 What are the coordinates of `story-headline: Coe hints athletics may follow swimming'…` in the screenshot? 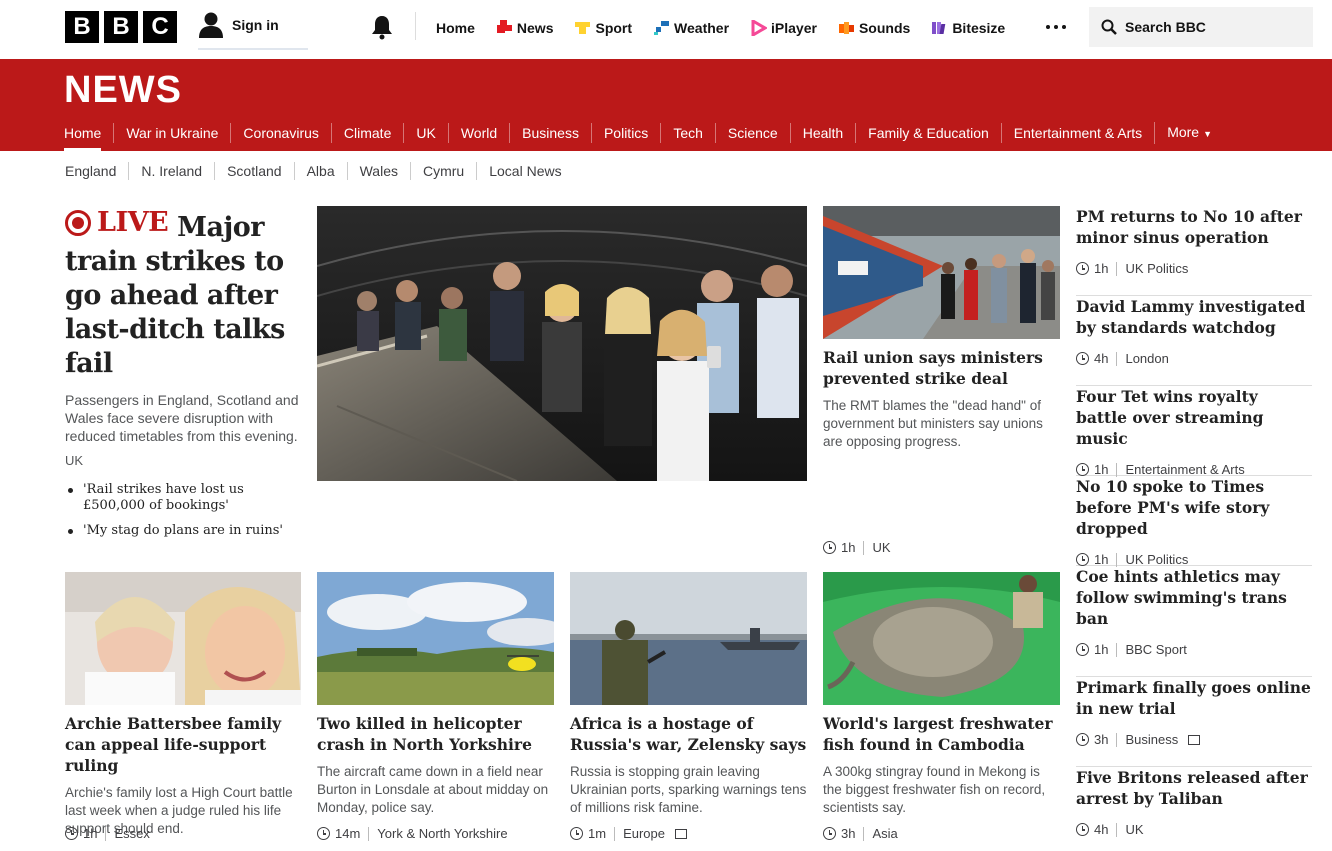 It's located at (1194, 597).